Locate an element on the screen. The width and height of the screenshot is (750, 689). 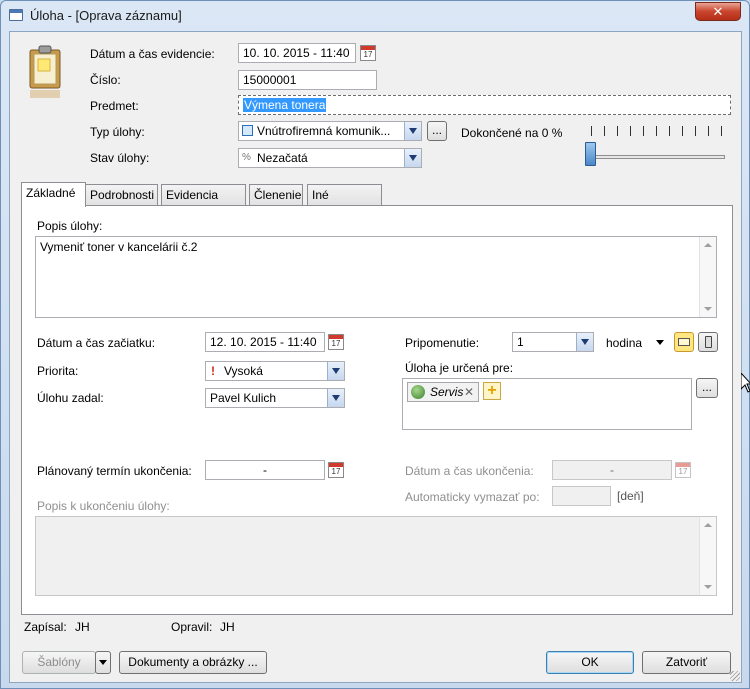
popis-scrollbar is located at coordinates (707, 277).